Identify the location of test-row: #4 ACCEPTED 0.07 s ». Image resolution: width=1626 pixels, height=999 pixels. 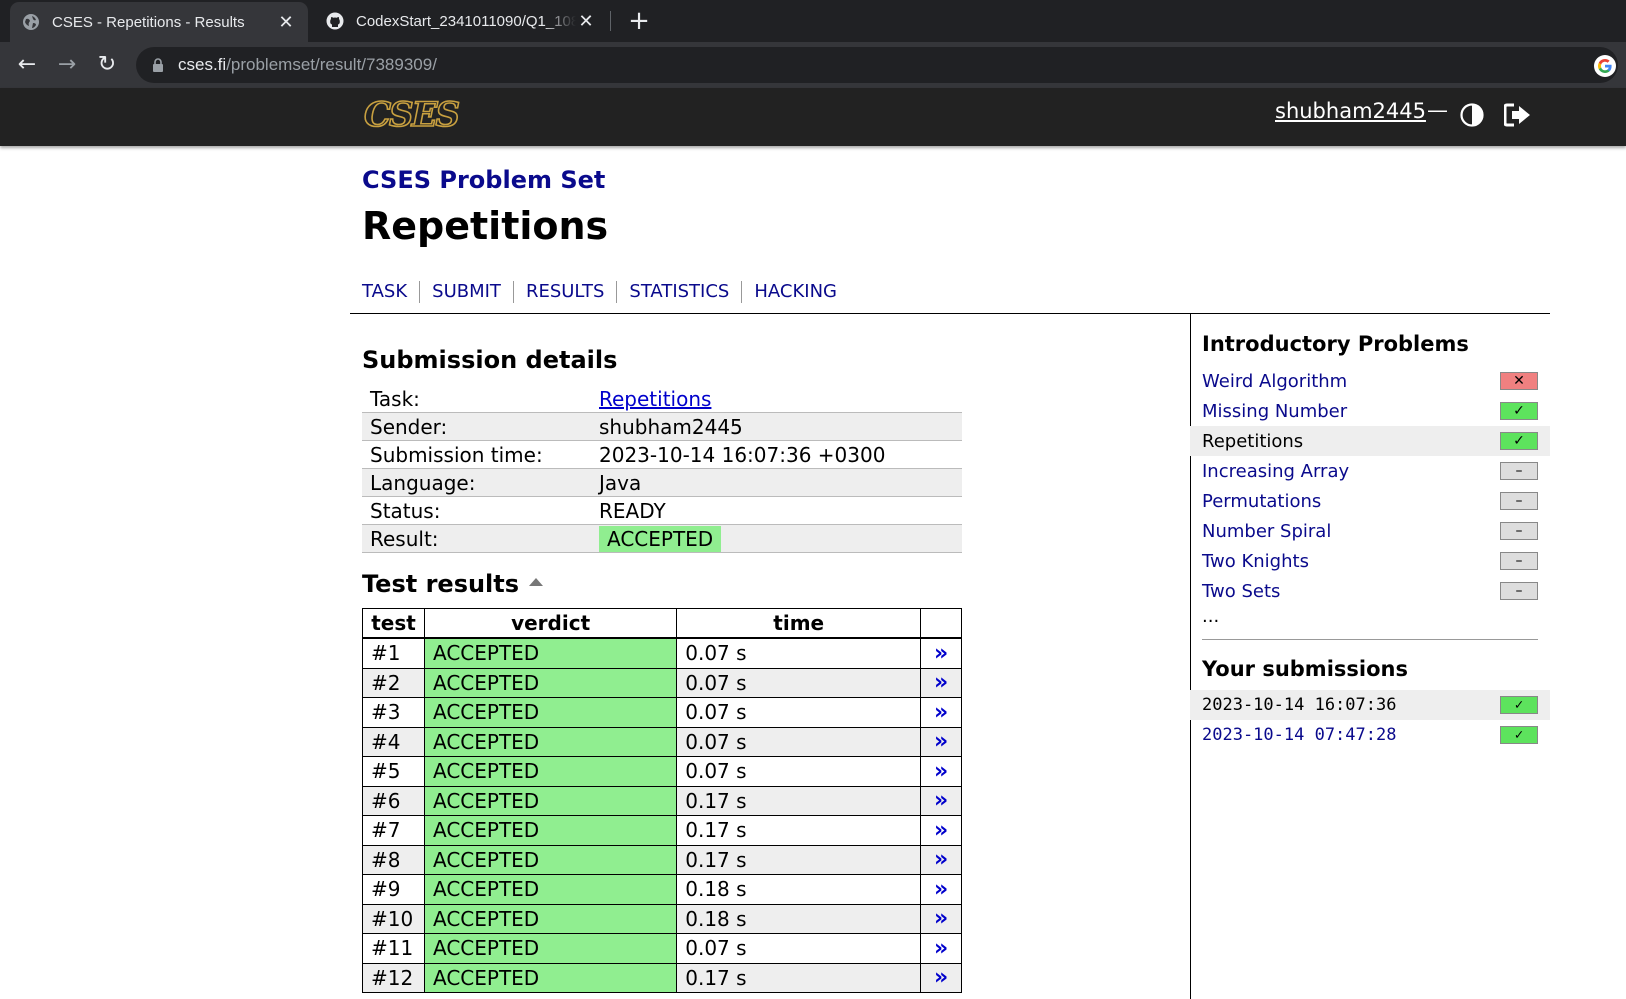
(662, 741).